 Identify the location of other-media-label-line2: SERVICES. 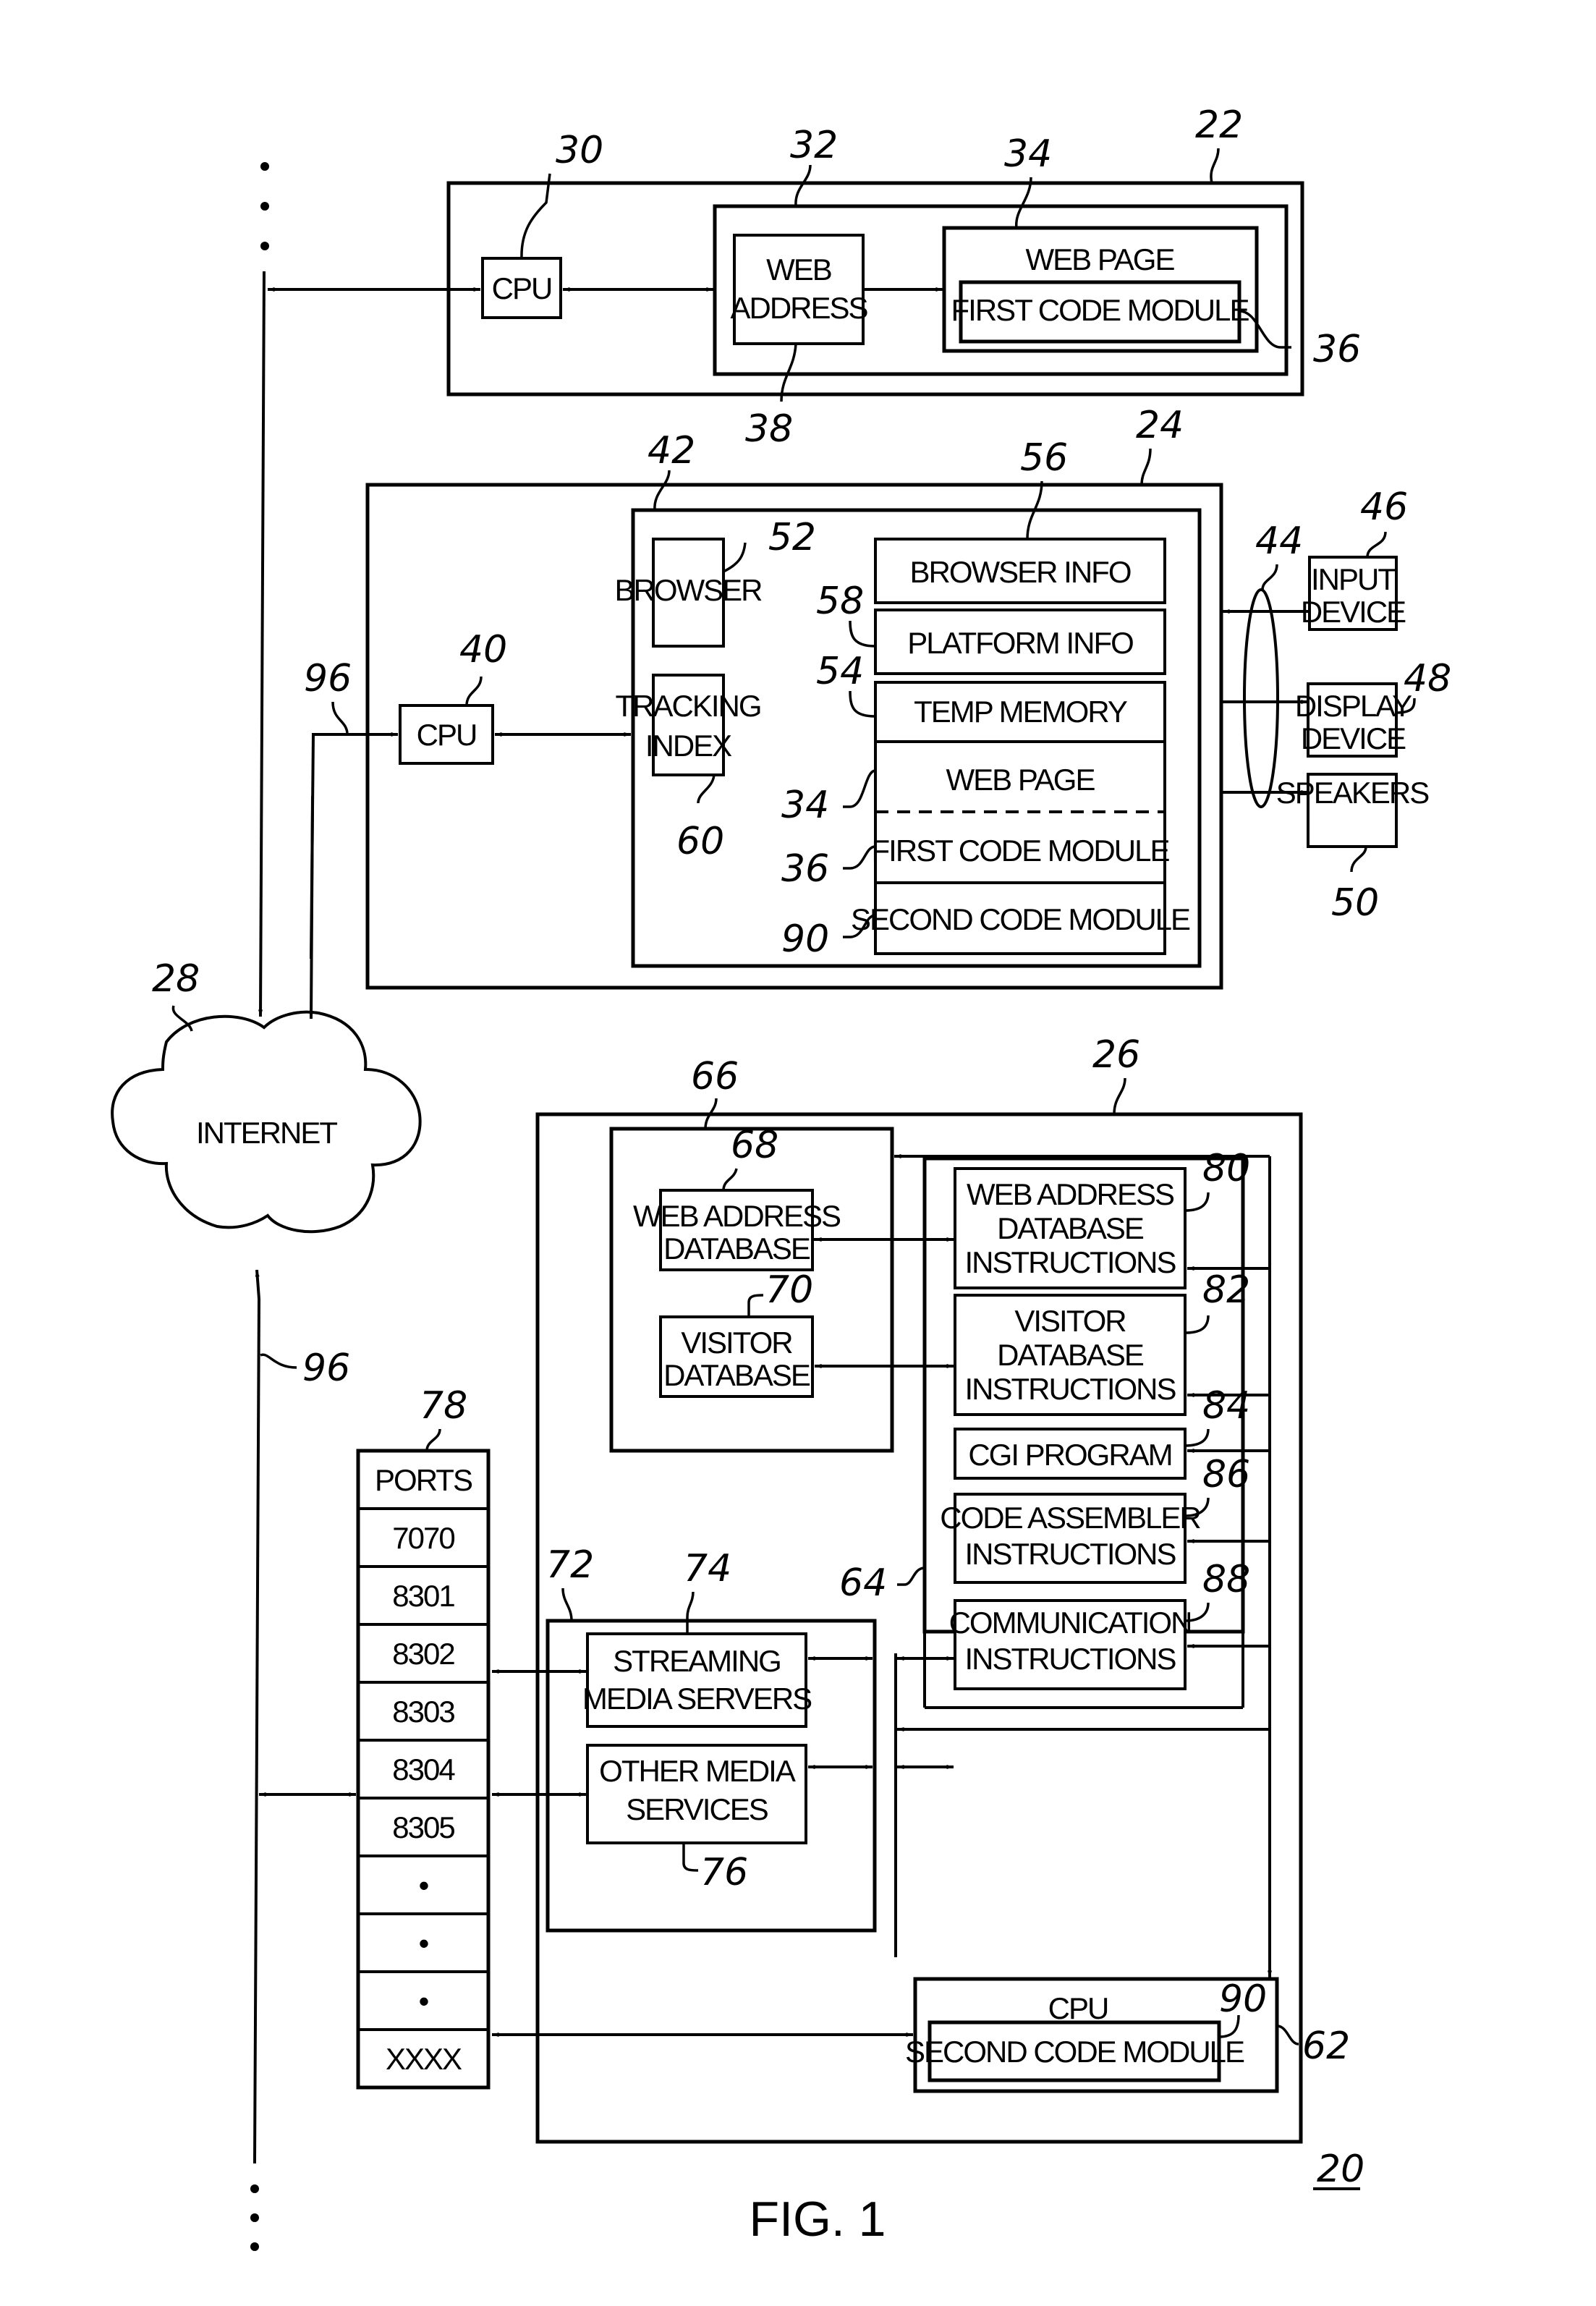
(697, 1809).